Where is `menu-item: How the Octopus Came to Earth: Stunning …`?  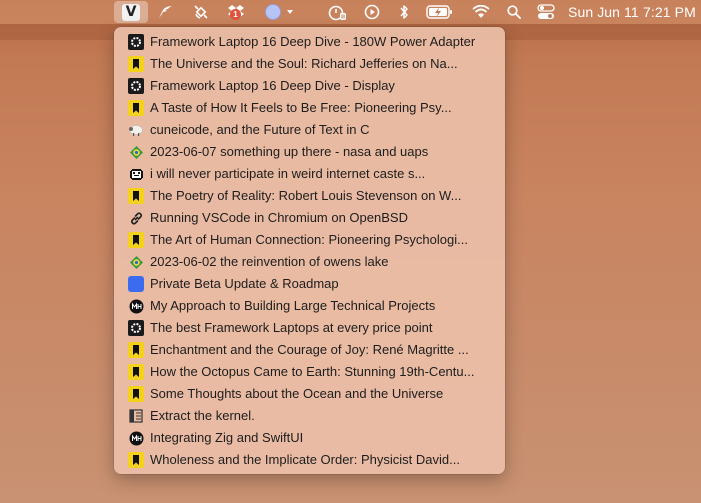 menu-item: How the Octopus Came to Earth: Stunning … is located at coordinates (309, 372).